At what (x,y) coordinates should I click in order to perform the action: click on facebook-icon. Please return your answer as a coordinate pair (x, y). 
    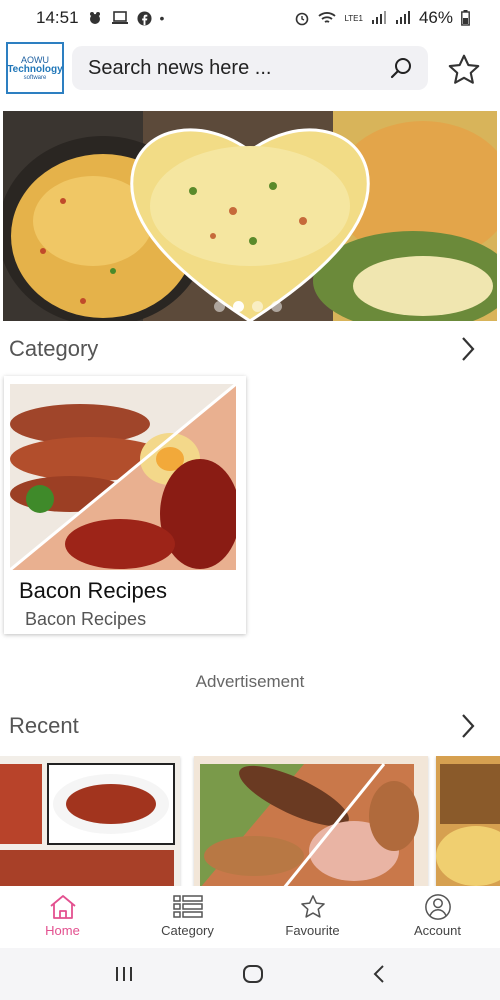
    Looking at the image, I should click on (144, 18).